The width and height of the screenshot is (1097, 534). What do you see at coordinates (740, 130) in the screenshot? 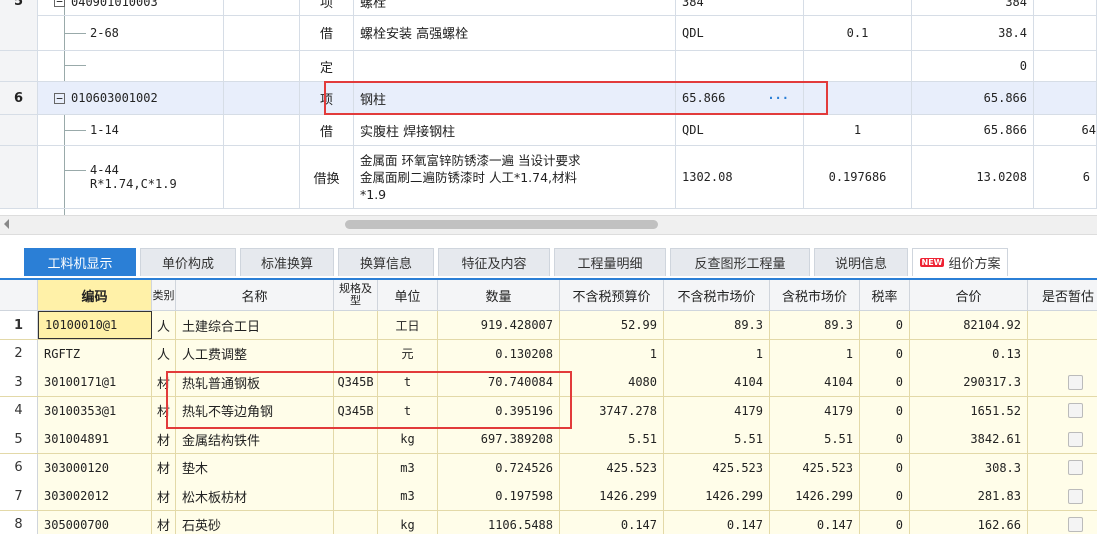
I see `unit-cell: QDL` at bounding box center [740, 130].